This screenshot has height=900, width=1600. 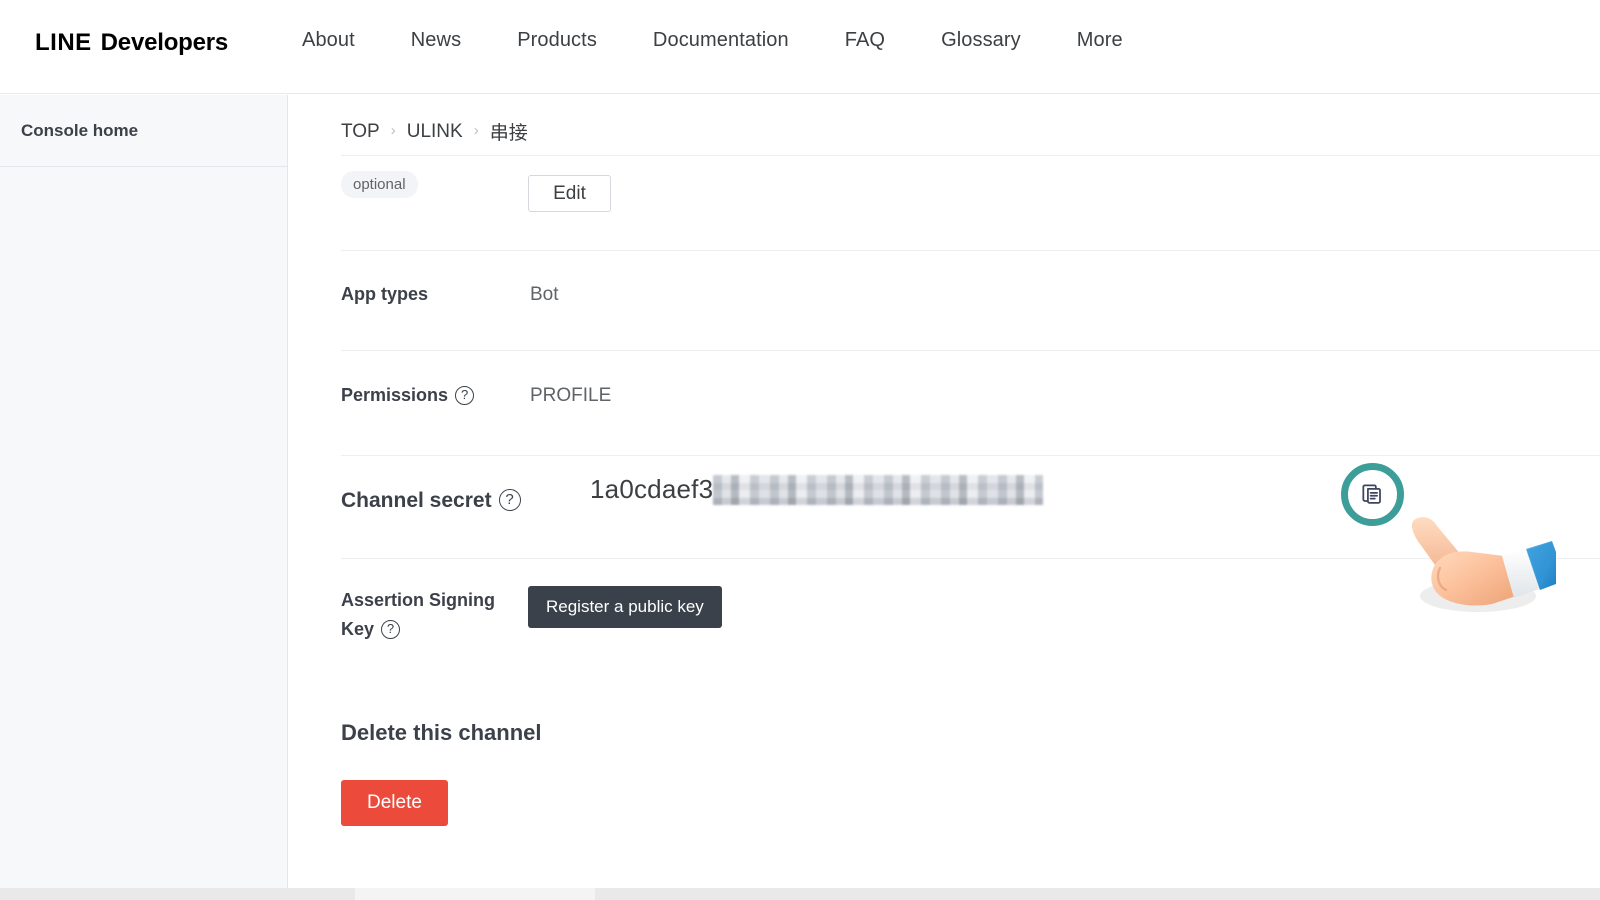 What do you see at coordinates (436, 40) in the screenshot?
I see `nav-item-news: News` at bounding box center [436, 40].